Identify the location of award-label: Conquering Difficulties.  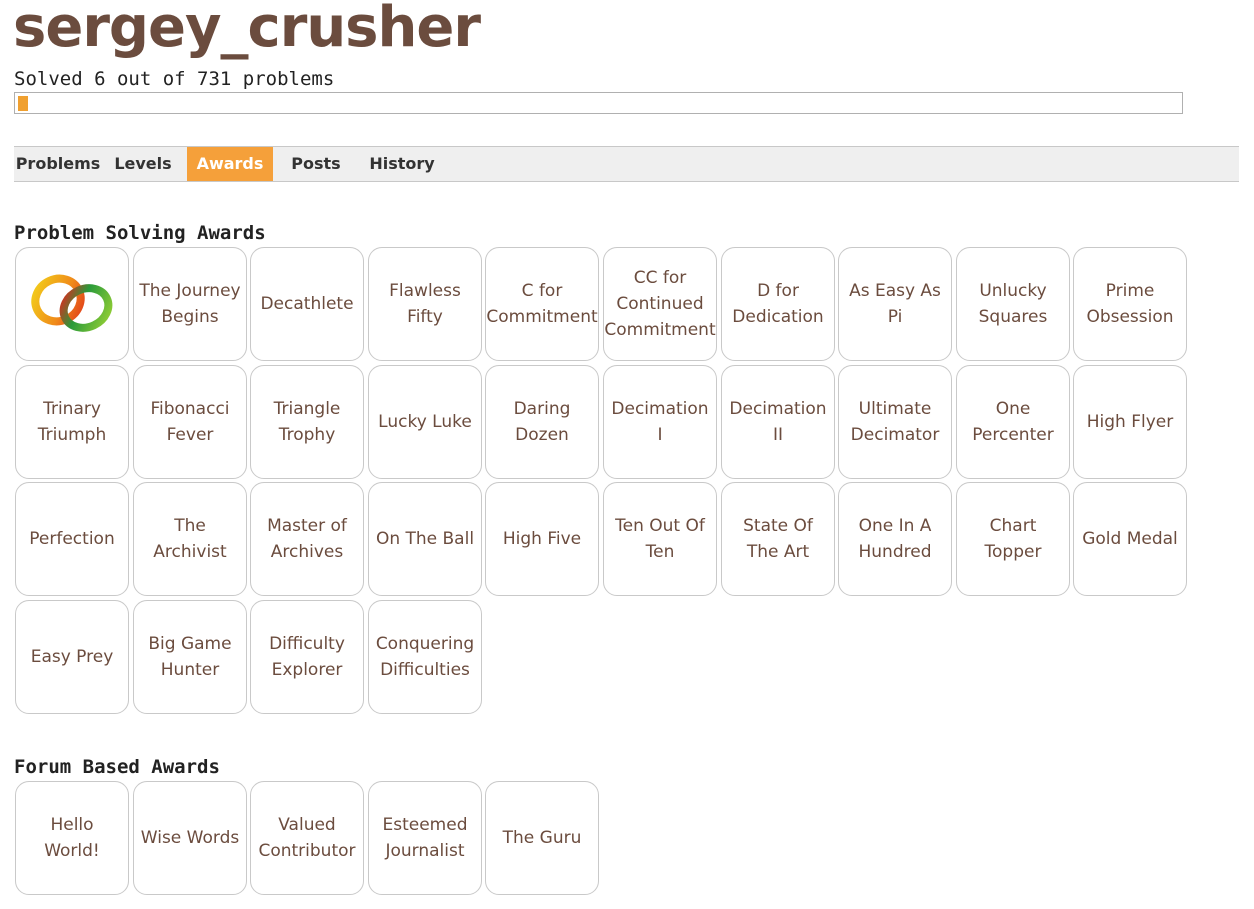
(425, 657).